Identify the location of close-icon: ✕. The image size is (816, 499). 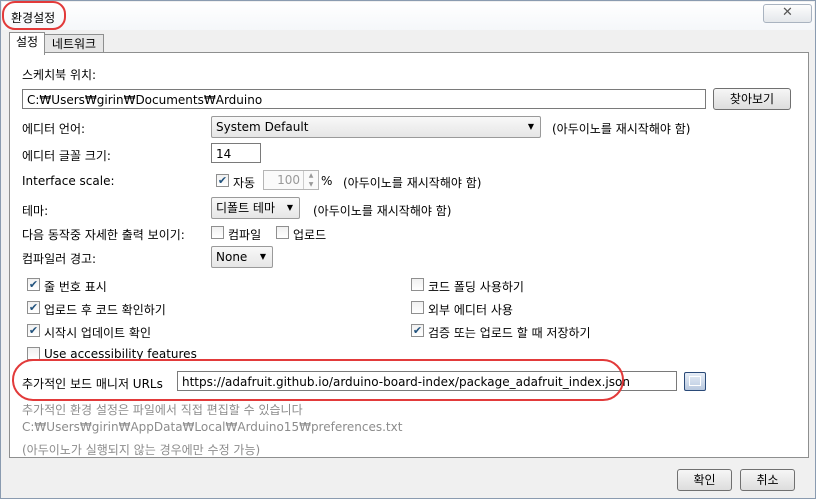
(787, 12).